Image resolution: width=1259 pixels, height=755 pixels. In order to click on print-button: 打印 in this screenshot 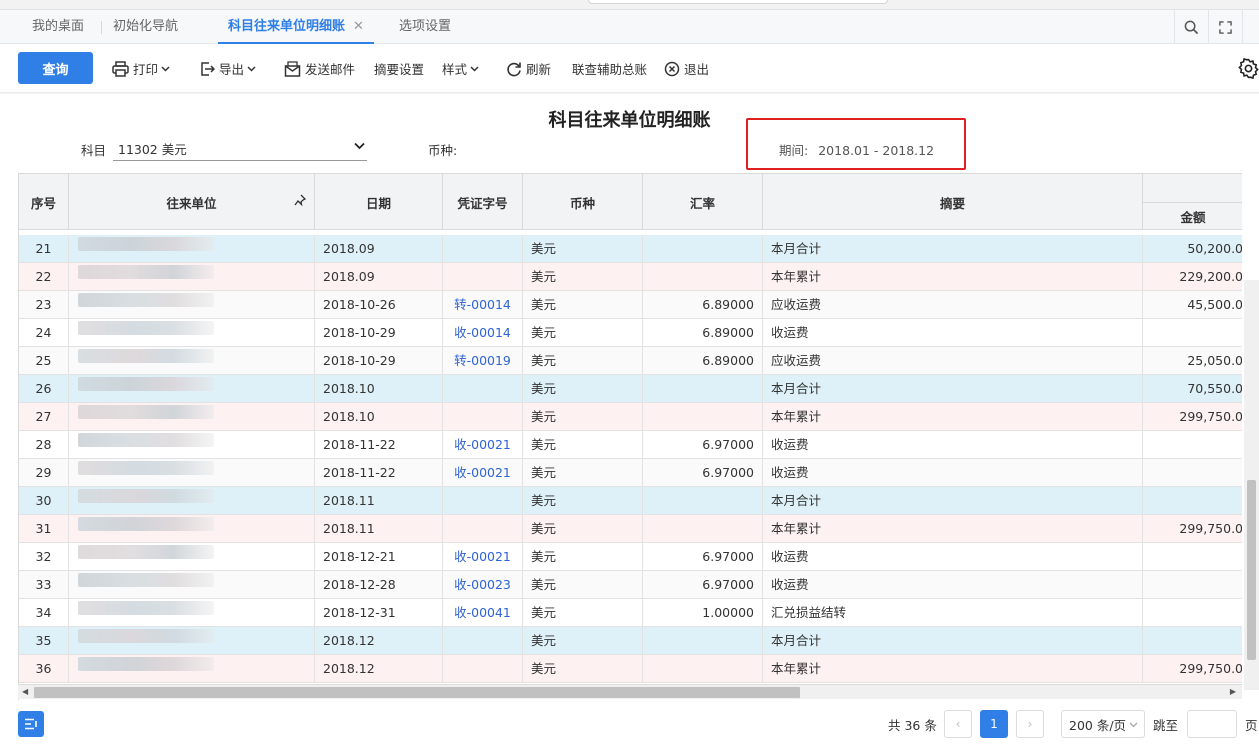, I will do `click(143, 68)`.